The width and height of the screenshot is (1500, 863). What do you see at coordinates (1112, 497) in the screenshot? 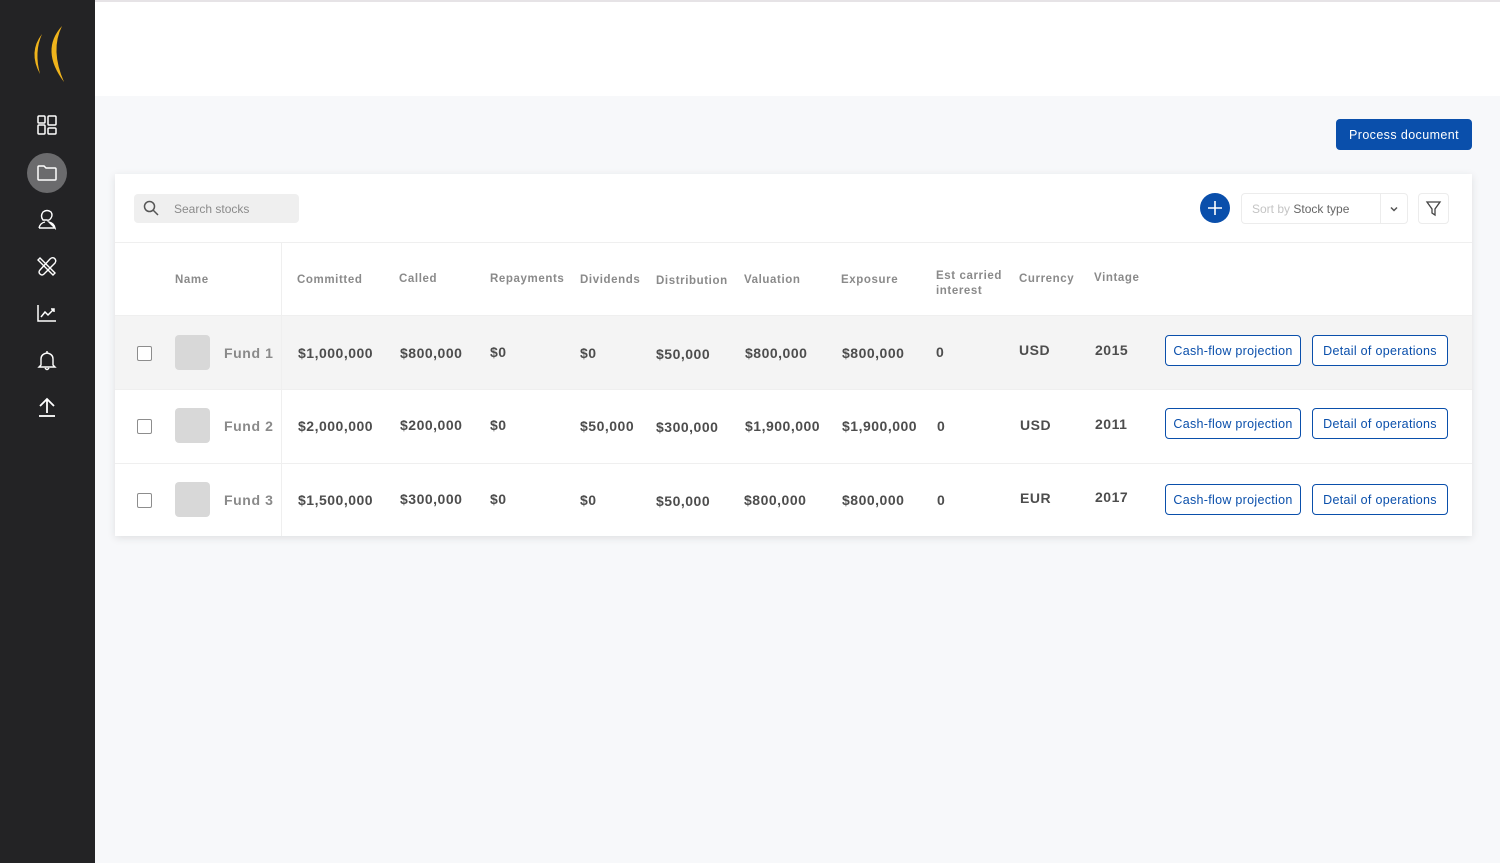
I see `vintage-value: 2017` at bounding box center [1112, 497].